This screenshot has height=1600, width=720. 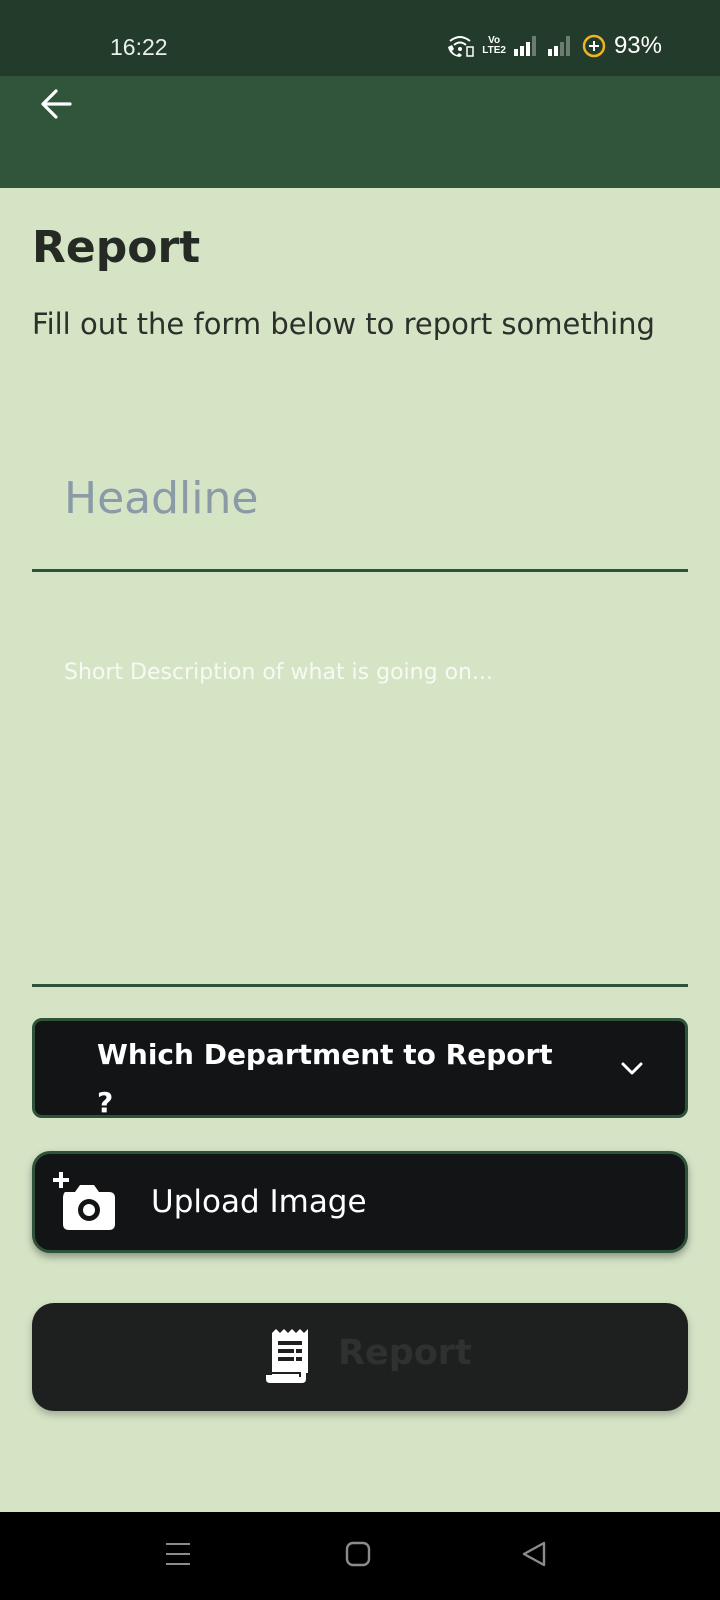 I want to click on volte-icon: Vo LTE2, so click(x=494, y=46).